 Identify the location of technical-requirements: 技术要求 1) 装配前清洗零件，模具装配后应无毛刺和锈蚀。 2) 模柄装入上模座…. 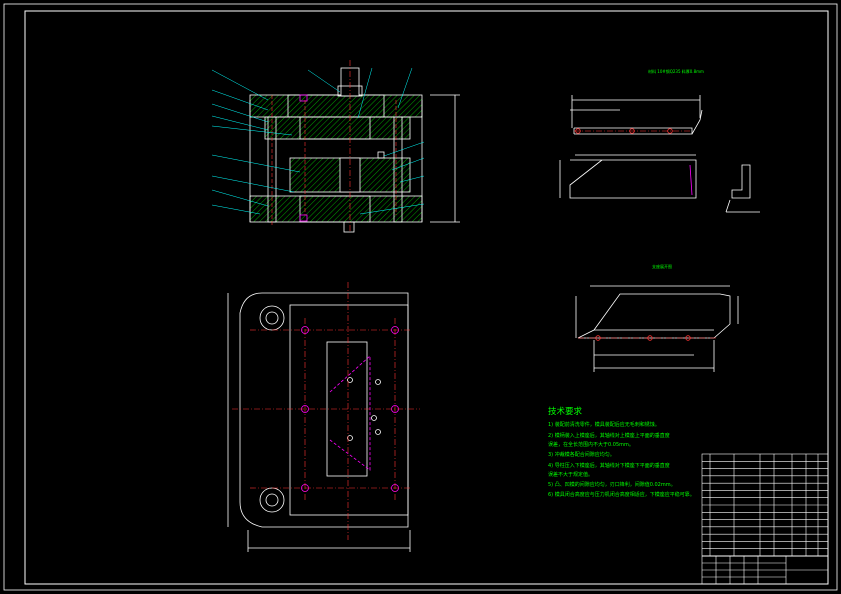
(621, 452).